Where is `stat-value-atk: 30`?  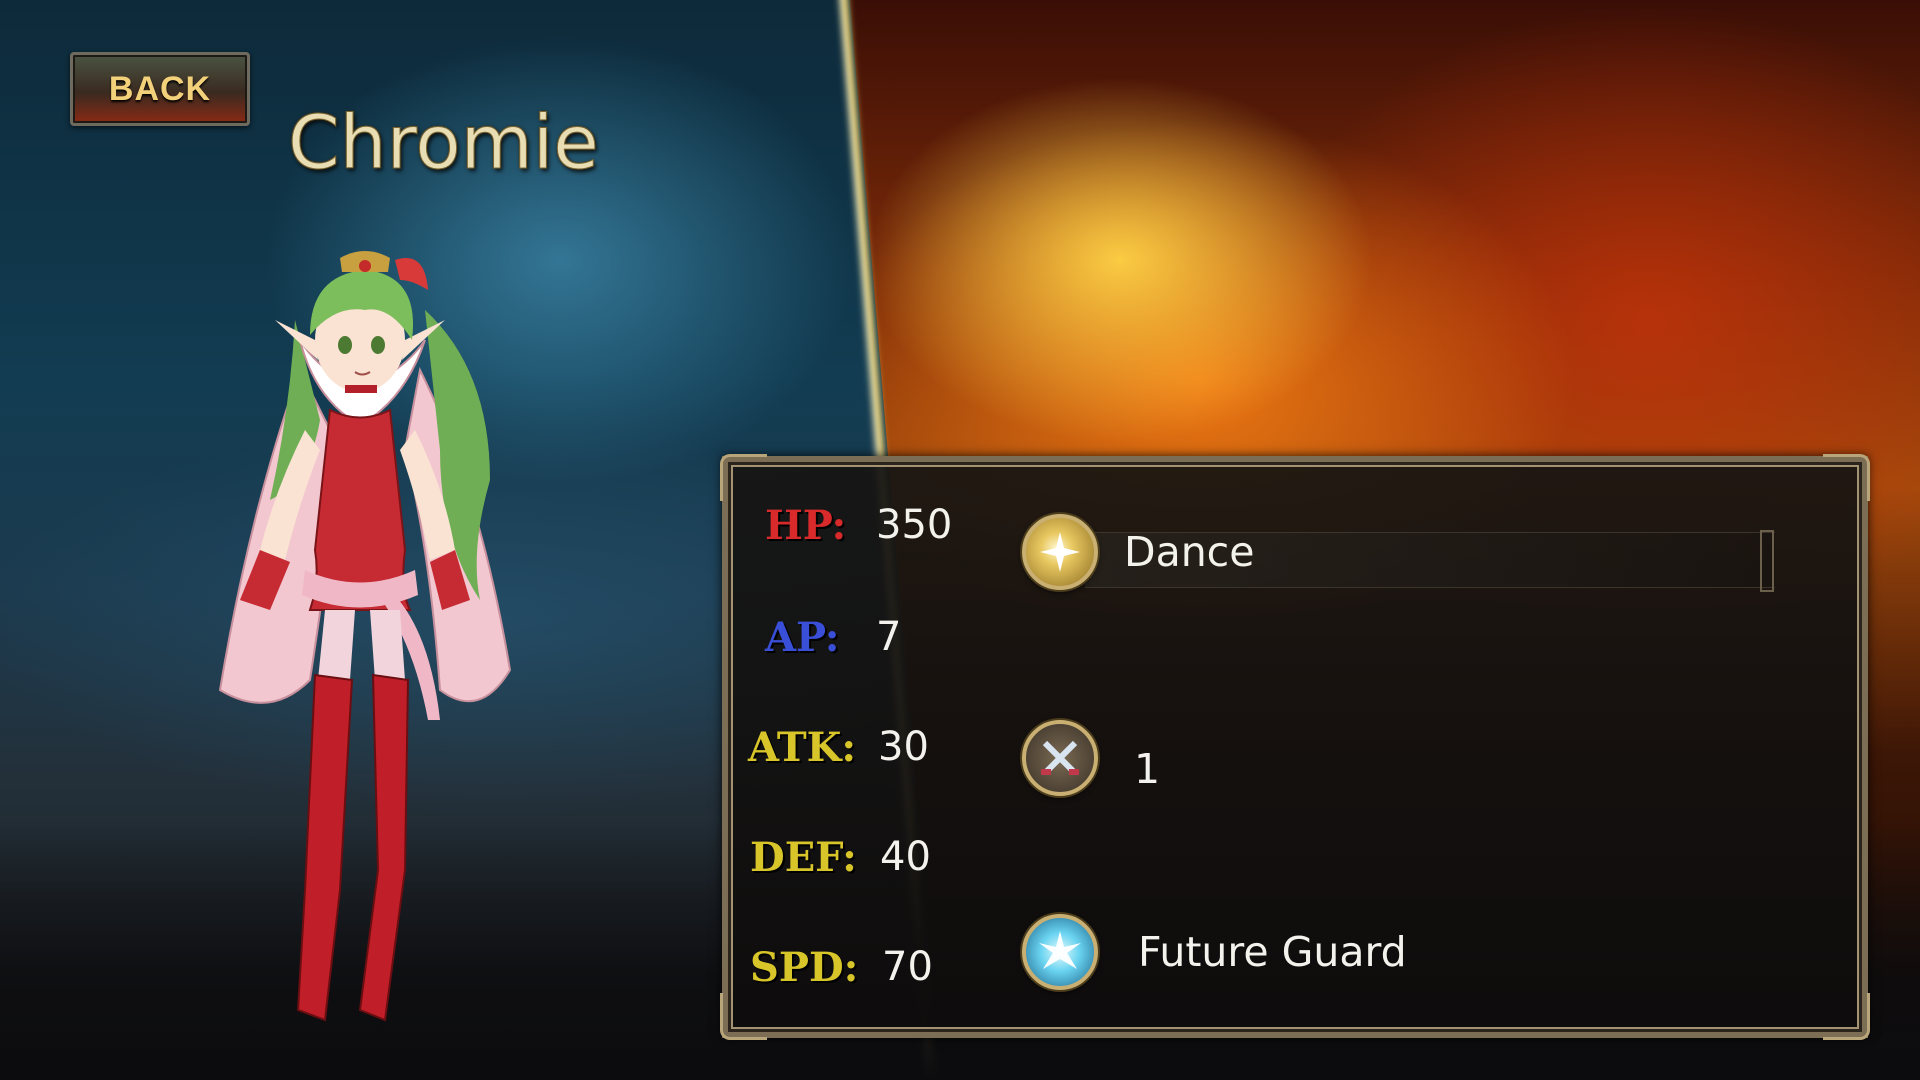 stat-value-atk: 30 is located at coordinates (903, 747).